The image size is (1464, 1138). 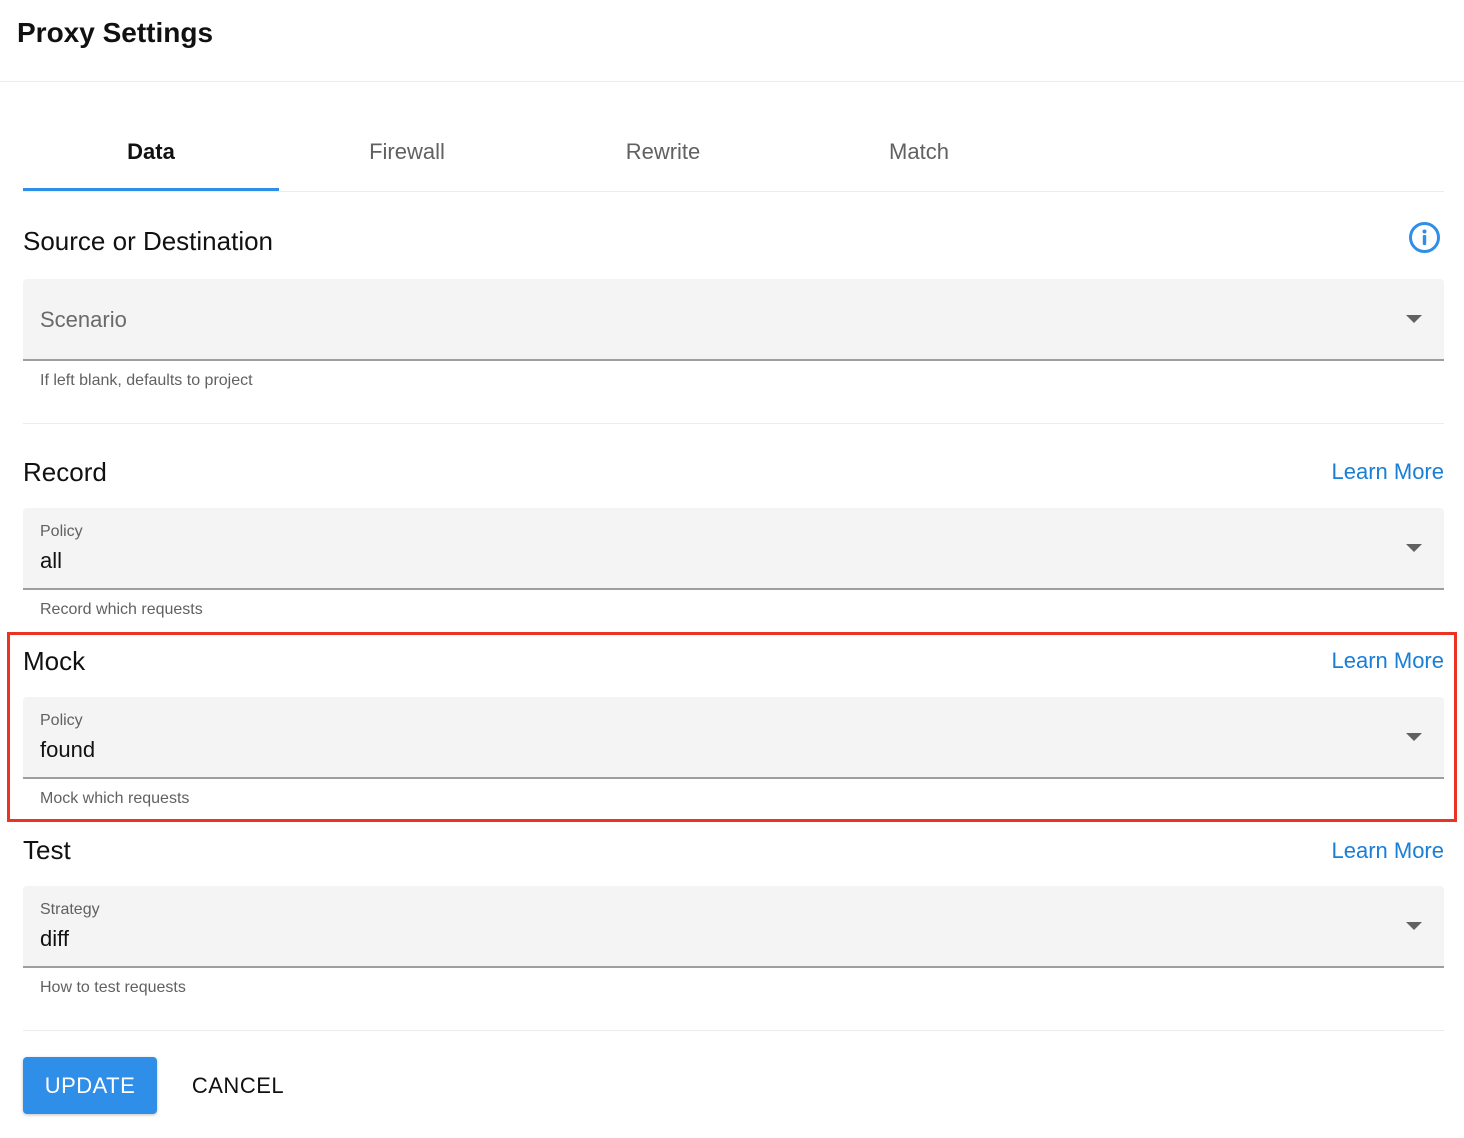 I want to click on update-button: UPDATE, so click(x=90, y=1085).